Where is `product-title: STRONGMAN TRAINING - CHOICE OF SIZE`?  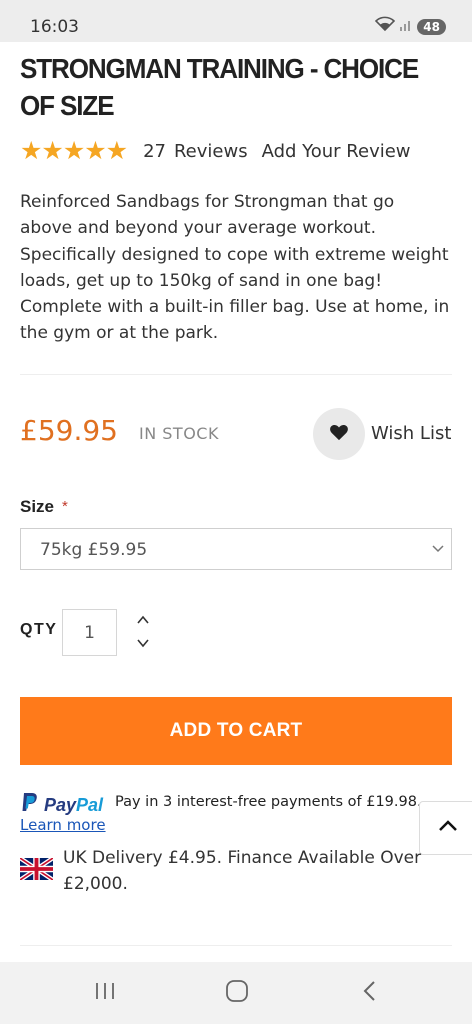 product-title: STRONGMAN TRAINING - CHOICE OF SIZE is located at coordinates (219, 87).